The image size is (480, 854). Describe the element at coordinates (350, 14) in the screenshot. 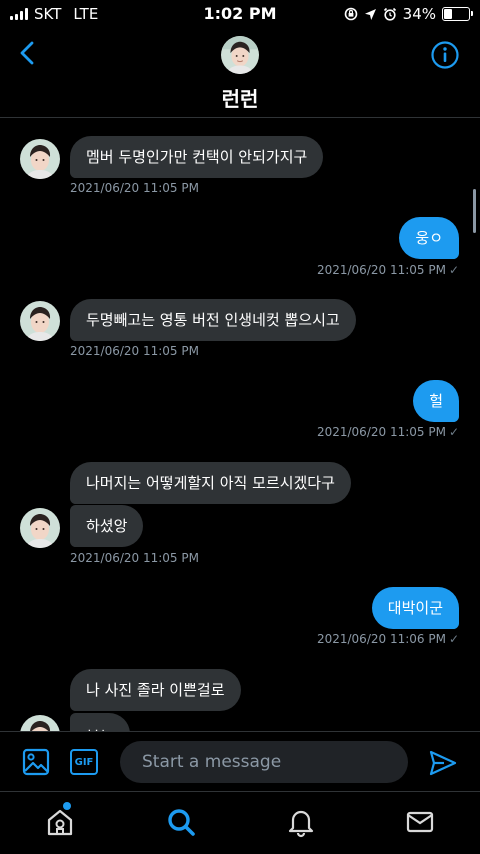

I see `screen-lock-icon` at that location.